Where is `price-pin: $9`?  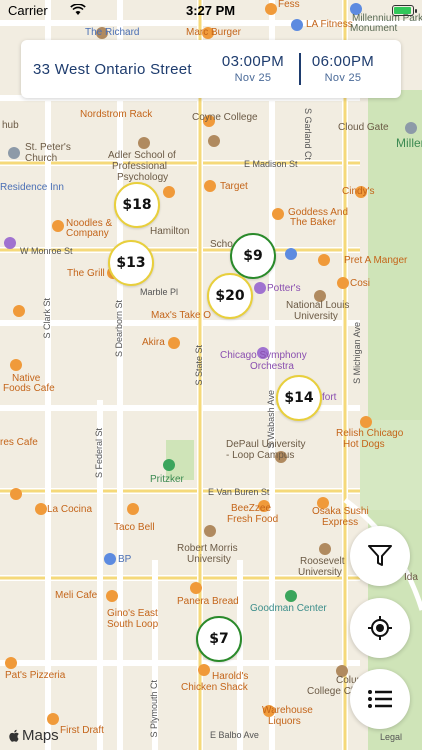 price-pin: $9 is located at coordinates (253, 256).